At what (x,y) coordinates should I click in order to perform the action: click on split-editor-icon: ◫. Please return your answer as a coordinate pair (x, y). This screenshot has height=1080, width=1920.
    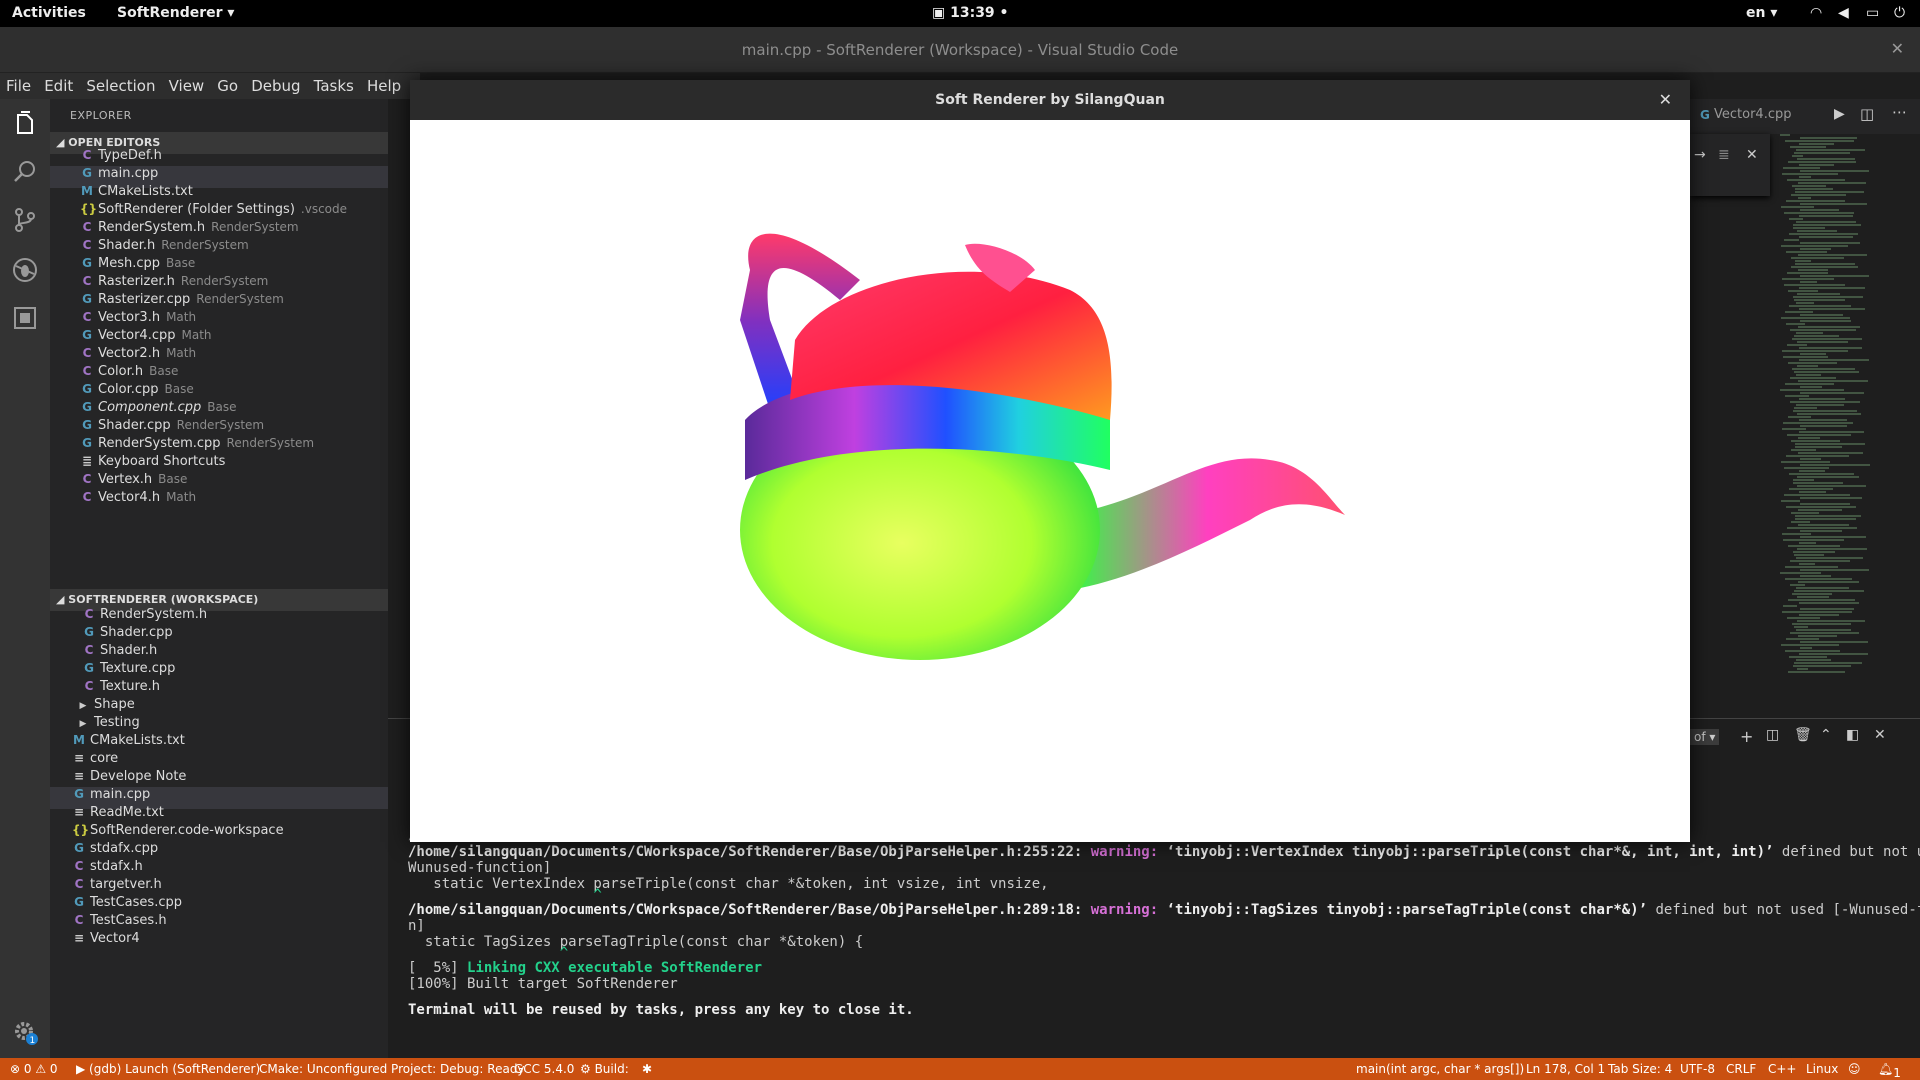
    Looking at the image, I should click on (1867, 114).